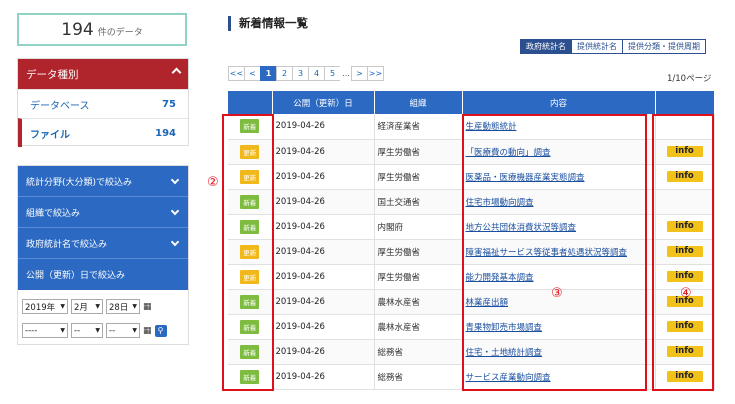  I want to click on annotation-frame-badges, so click(248, 252).